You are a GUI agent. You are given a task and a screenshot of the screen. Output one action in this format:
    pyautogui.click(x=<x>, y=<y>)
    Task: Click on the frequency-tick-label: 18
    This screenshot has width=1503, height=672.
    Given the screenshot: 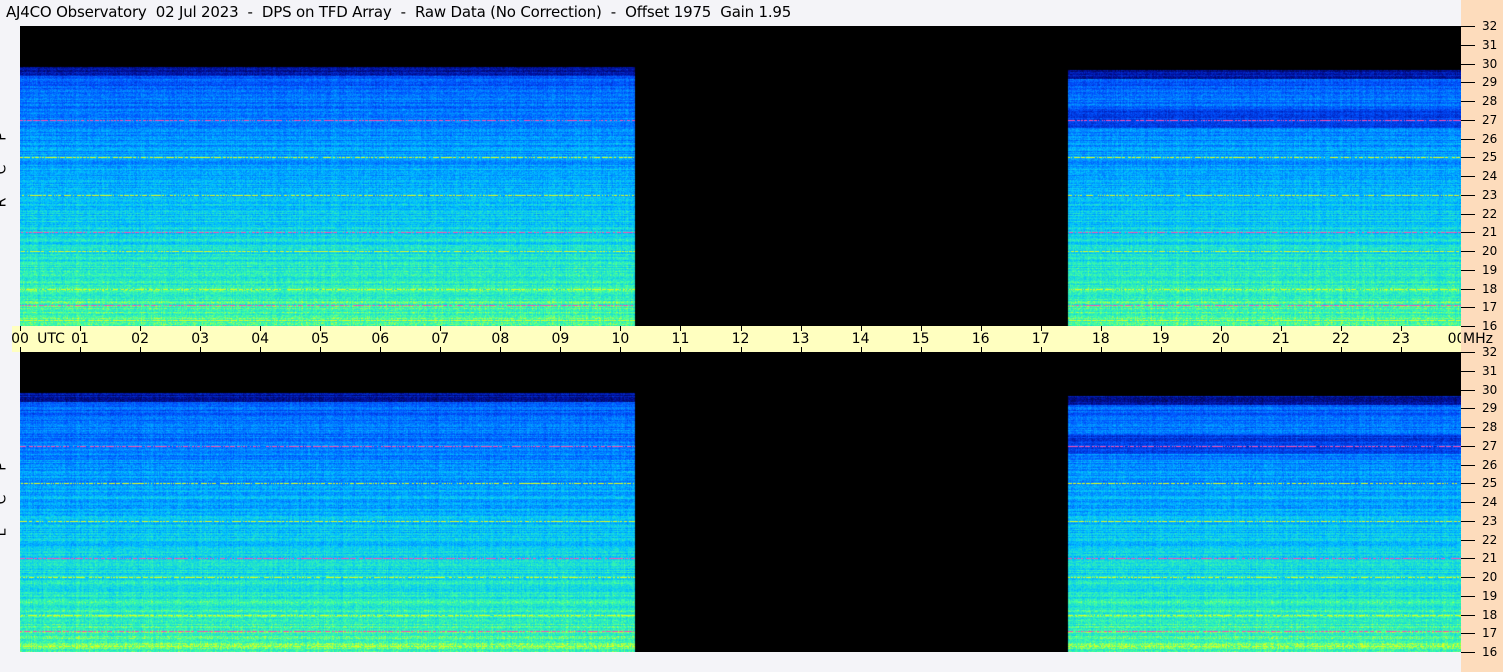 What is the action you would take?
    pyautogui.click(x=1490, y=614)
    